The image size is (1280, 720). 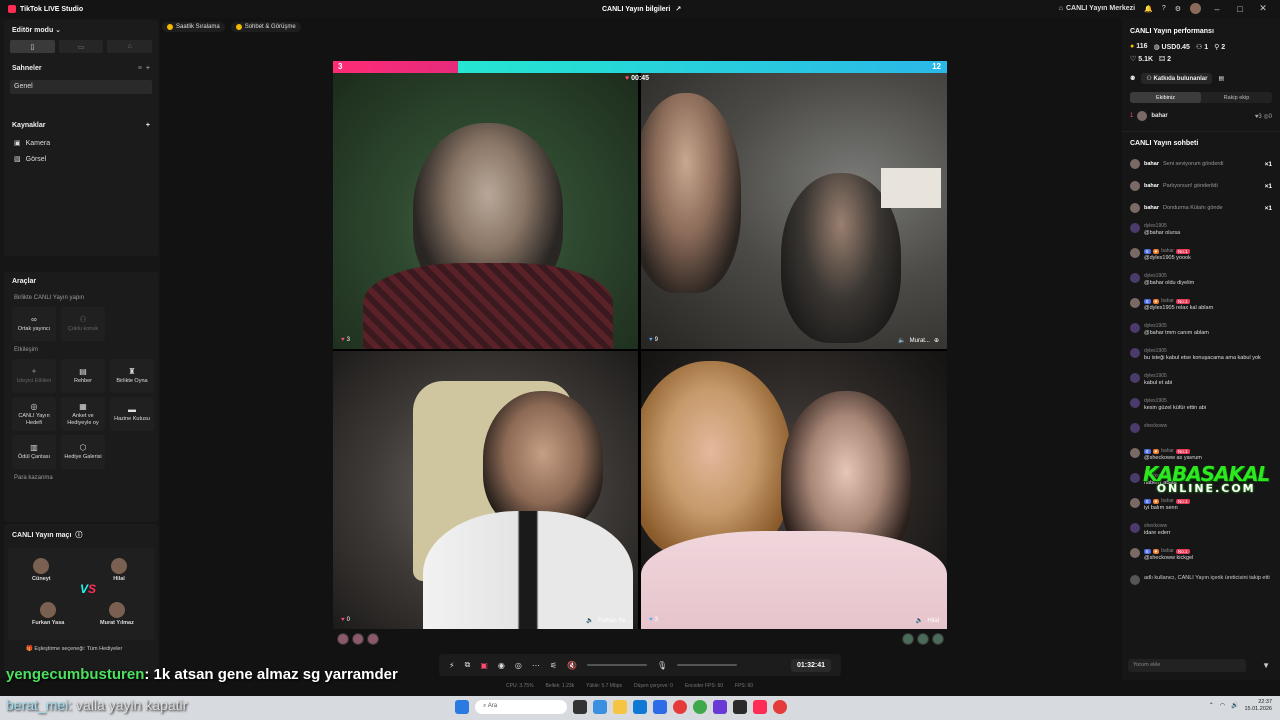 I want to click on chat-message: dyles1905 @bahar oldu diyelim, so click(x=1201, y=283).